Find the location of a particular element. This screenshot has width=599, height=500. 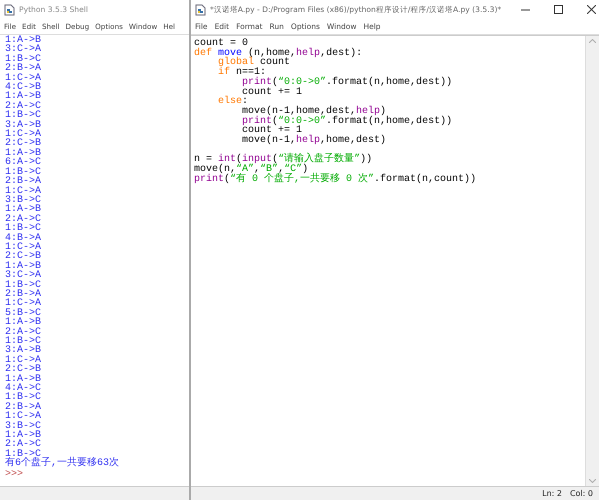

output-line: 4:B->A is located at coordinates (23, 238).